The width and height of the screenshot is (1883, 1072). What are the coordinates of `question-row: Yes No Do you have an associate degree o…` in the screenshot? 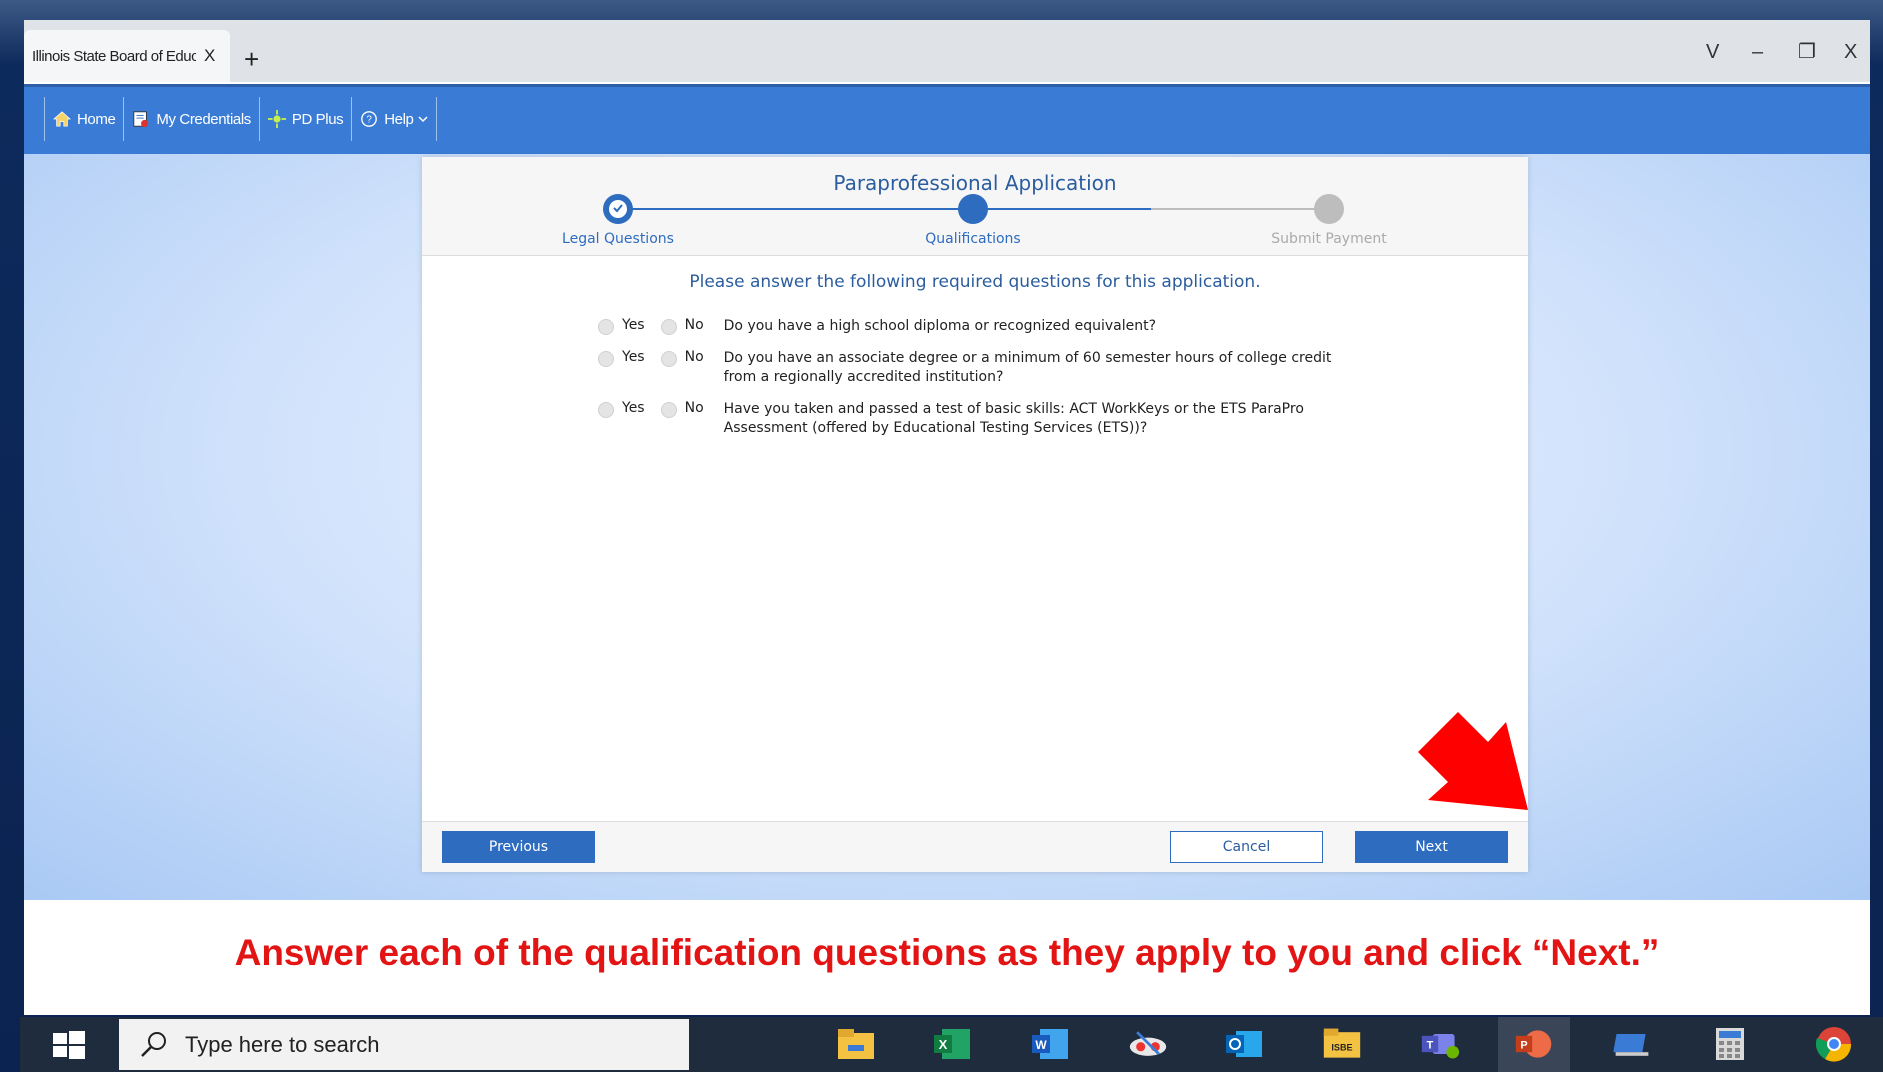 It's located at (971, 368).